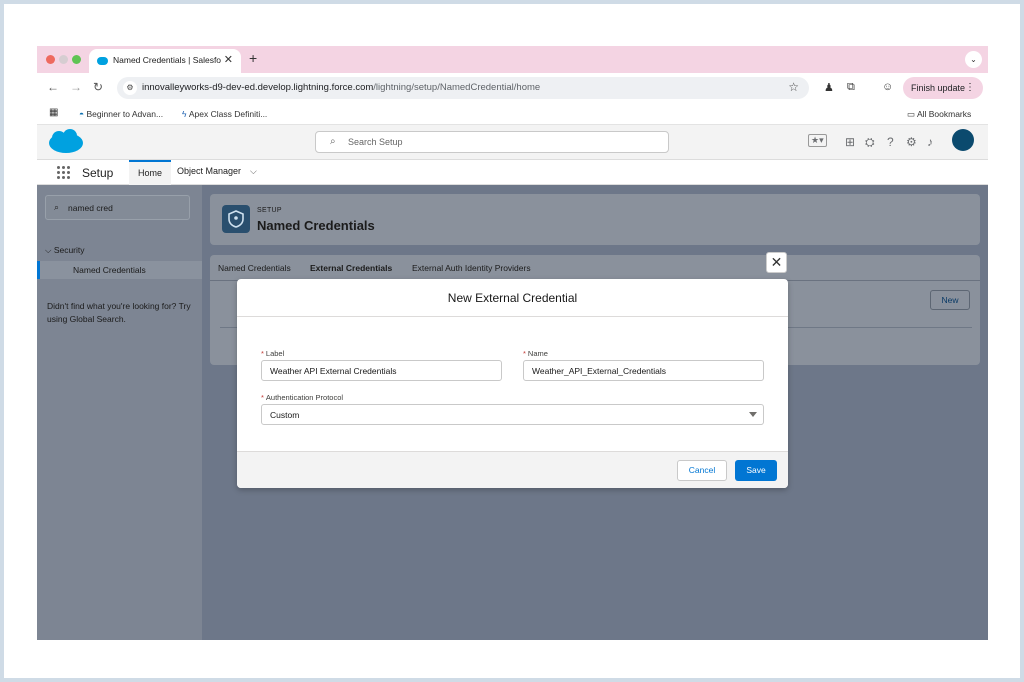  Describe the element at coordinates (702, 470) in the screenshot. I see `cancel-button: Cancel` at that location.